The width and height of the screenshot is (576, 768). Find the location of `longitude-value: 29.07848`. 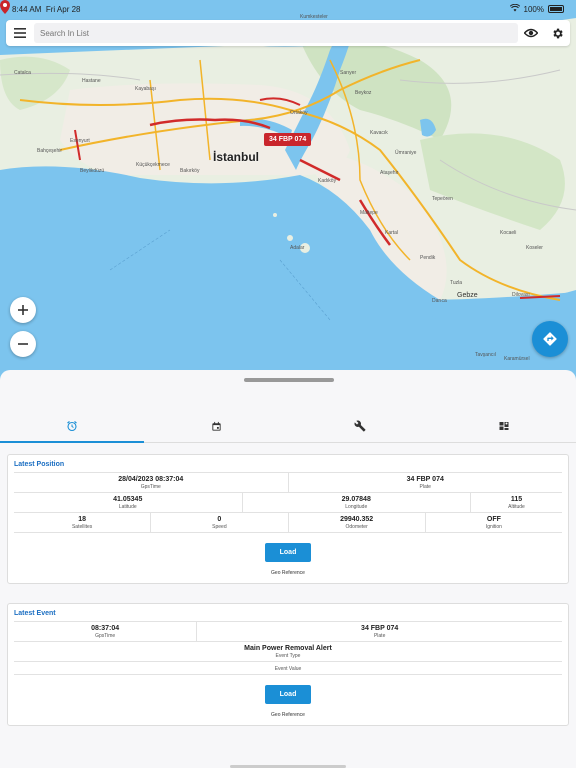

longitude-value: 29.07848 is located at coordinates (356, 499).